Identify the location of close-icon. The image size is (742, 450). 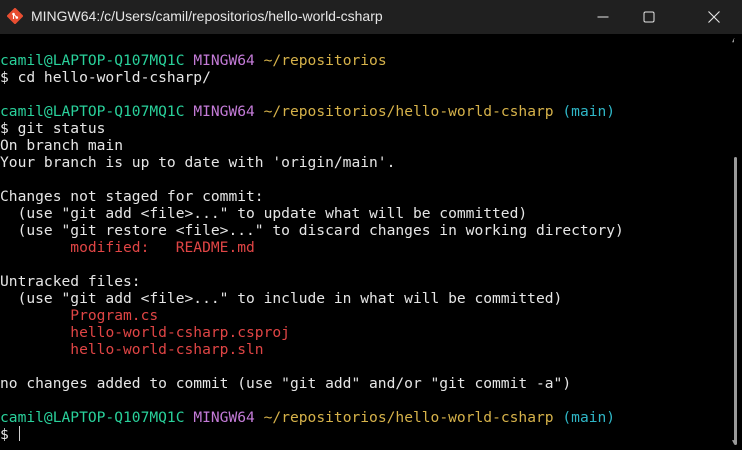
(714, 17).